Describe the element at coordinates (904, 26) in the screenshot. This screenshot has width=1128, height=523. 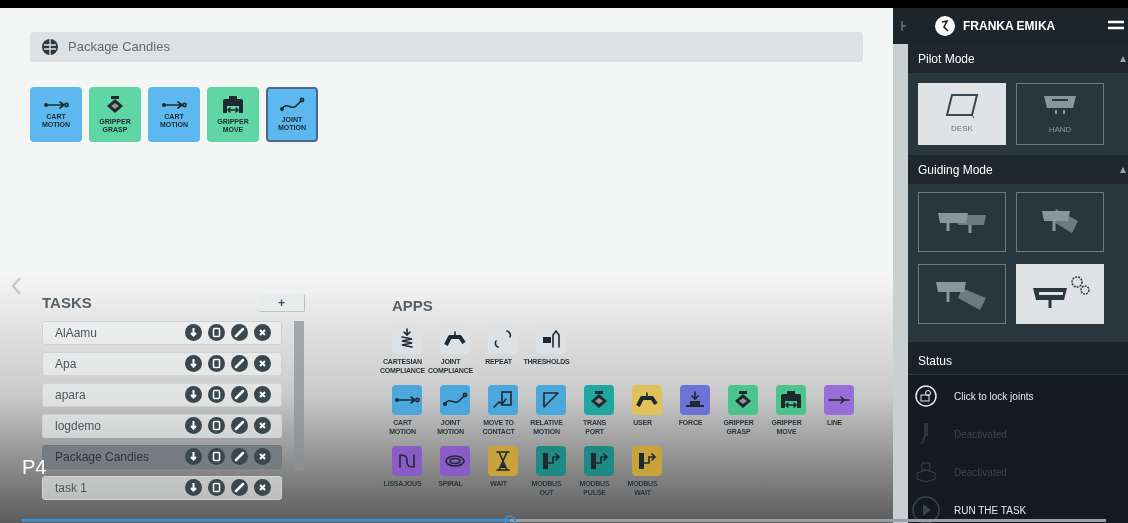
I see `collapse-icon` at that location.